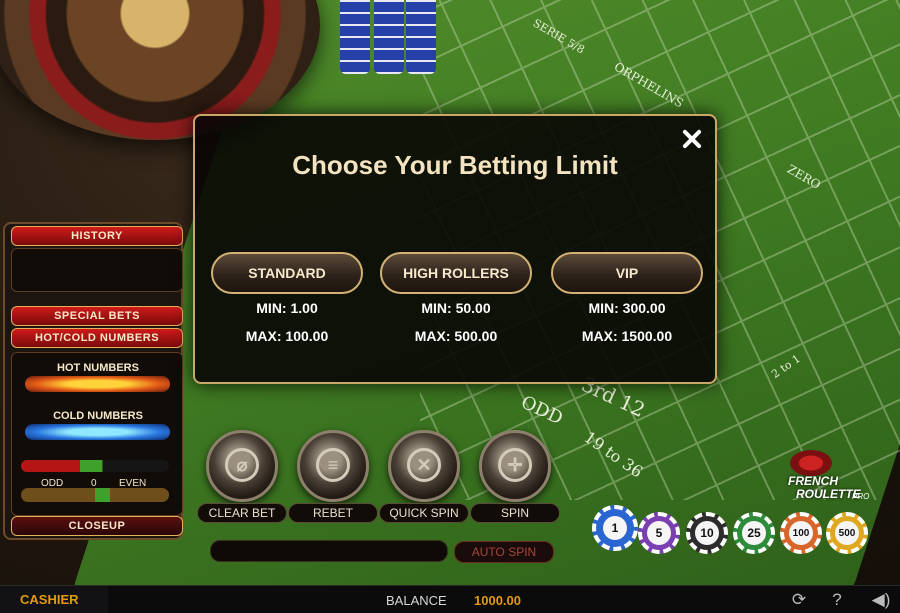 The height and width of the screenshot is (613, 900). Describe the element at coordinates (811, 463) in the screenshot. I see `logo-emblem` at that location.